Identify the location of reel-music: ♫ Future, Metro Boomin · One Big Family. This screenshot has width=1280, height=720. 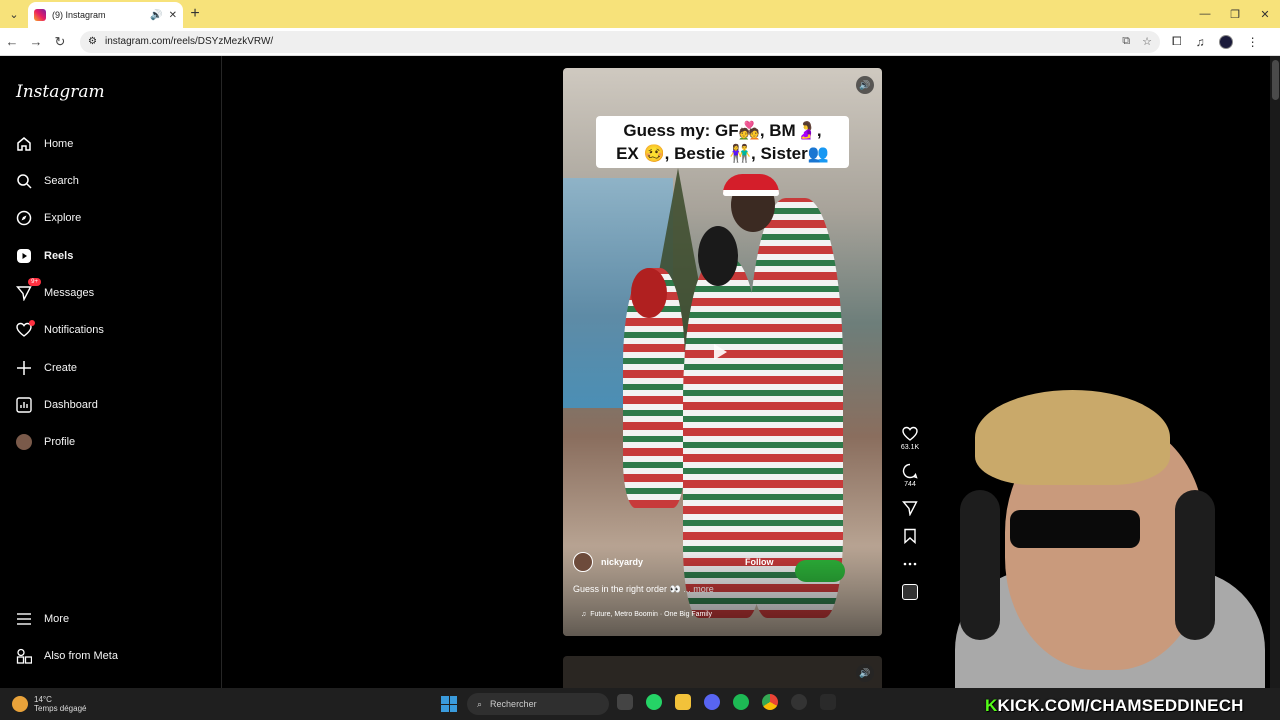
(646, 614).